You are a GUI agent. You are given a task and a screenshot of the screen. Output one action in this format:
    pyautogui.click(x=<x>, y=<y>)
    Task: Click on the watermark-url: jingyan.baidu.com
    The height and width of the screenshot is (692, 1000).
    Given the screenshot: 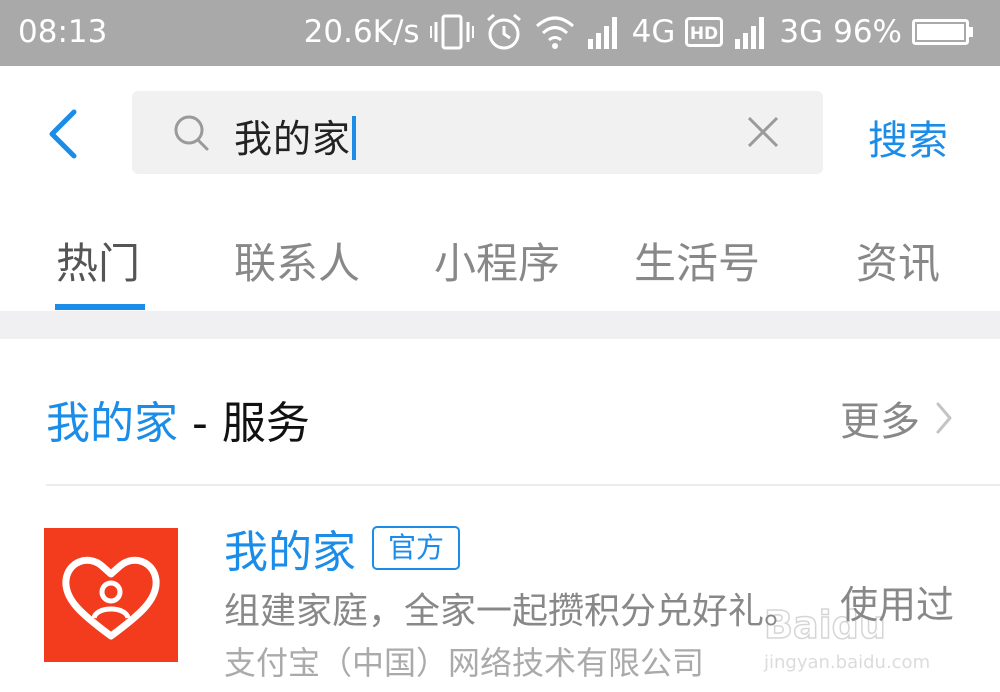 What is the action you would take?
    pyautogui.click(x=847, y=662)
    